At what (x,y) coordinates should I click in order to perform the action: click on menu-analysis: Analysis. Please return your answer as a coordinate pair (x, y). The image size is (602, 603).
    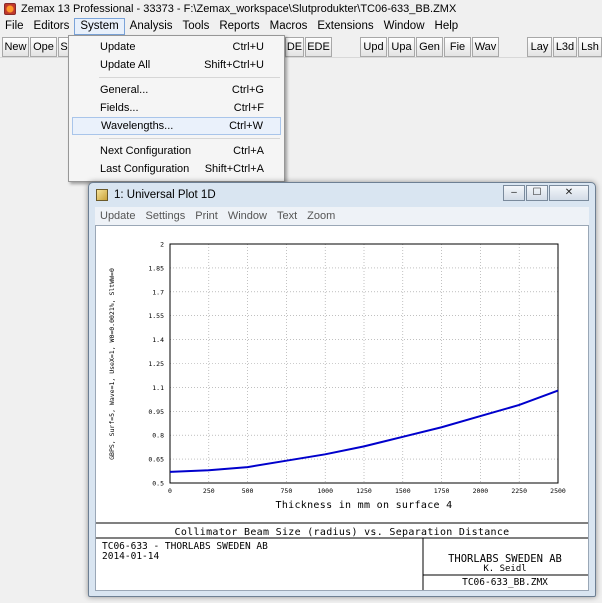
    Looking at the image, I should click on (151, 26).